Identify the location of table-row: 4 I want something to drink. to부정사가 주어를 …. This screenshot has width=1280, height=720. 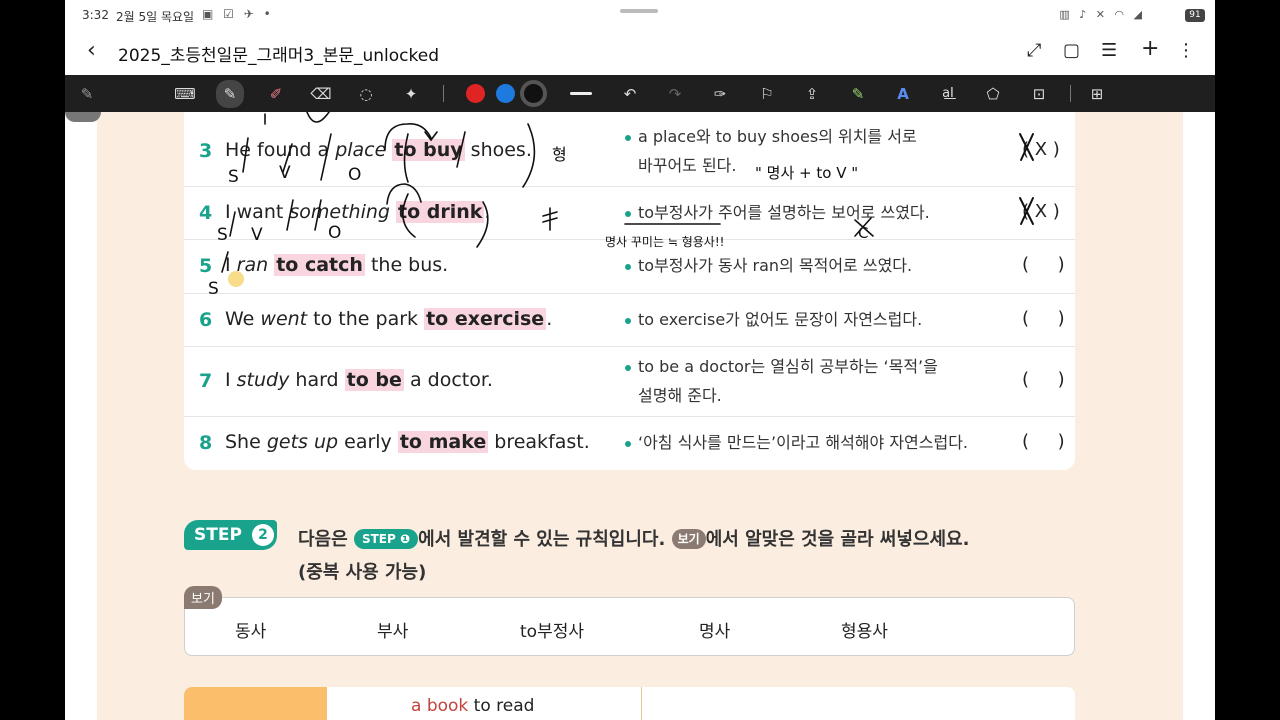
(629, 213).